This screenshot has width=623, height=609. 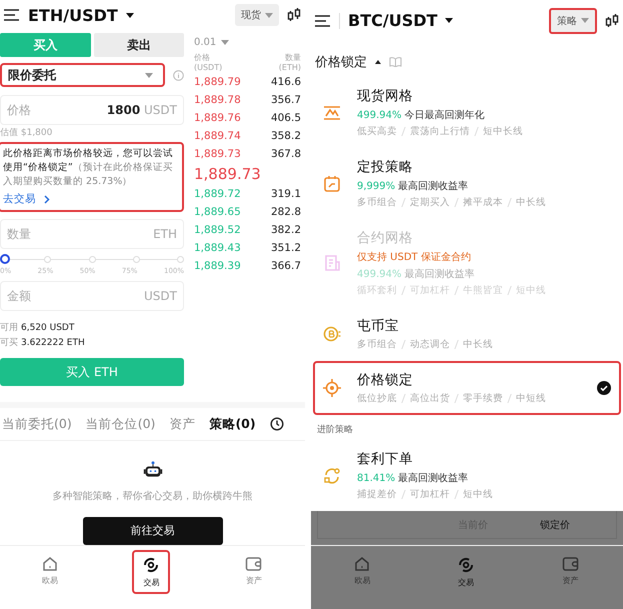 What do you see at coordinates (232, 424) in the screenshot?
I see `order-tab: 策略(0)` at bounding box center [232, 424].